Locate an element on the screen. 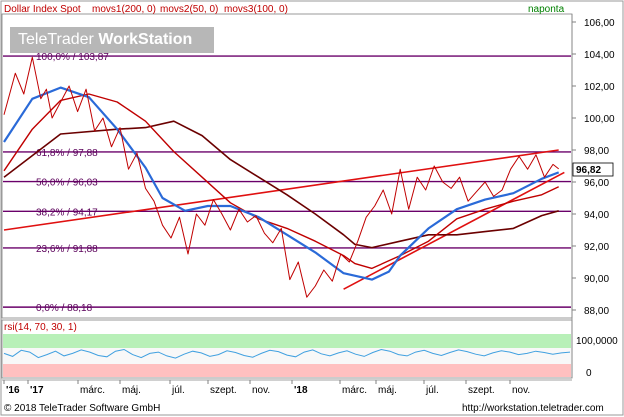  rsi-label: rsi(14, 70, 30, 1) is located at coordinates (40, 327).